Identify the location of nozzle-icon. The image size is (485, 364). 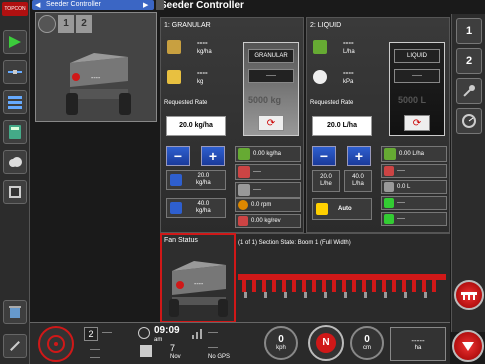
(389, 219).